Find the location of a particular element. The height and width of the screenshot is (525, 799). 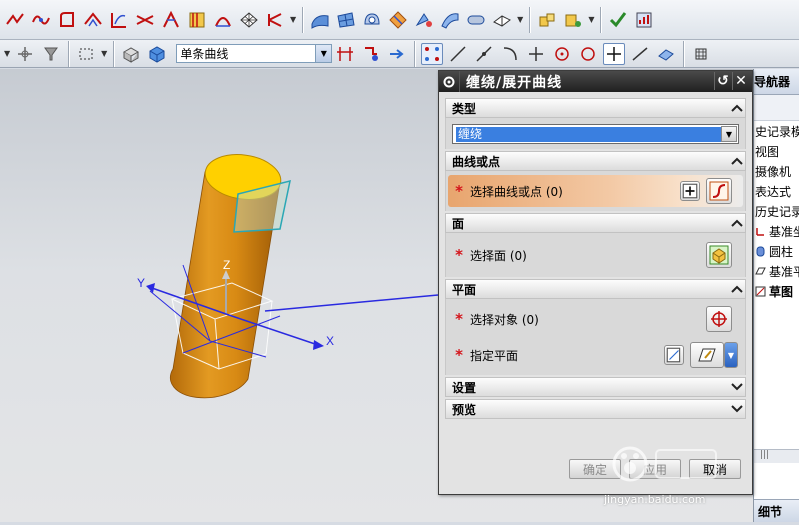

toolbar-separator is located at coordinates (684, 53).